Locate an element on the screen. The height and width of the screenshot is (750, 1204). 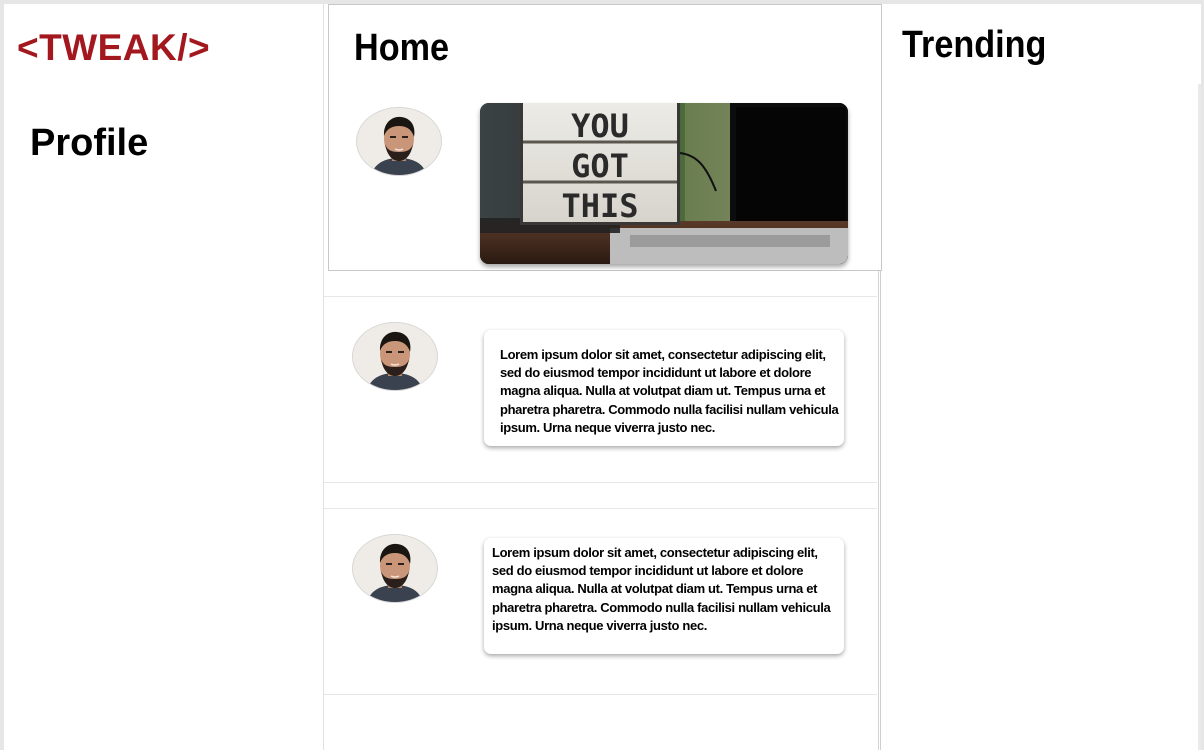
feed-post: YOU GOT THIS is located at coordinates (605, 178).